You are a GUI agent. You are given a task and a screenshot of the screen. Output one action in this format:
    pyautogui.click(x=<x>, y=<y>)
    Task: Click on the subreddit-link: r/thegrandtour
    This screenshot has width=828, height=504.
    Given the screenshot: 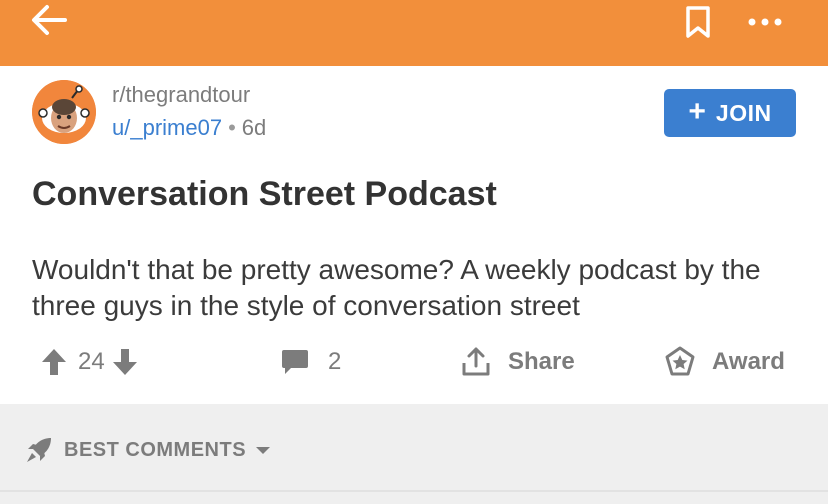 What is the action you would take?
    pyautogui.click(x=181, y=95)
    